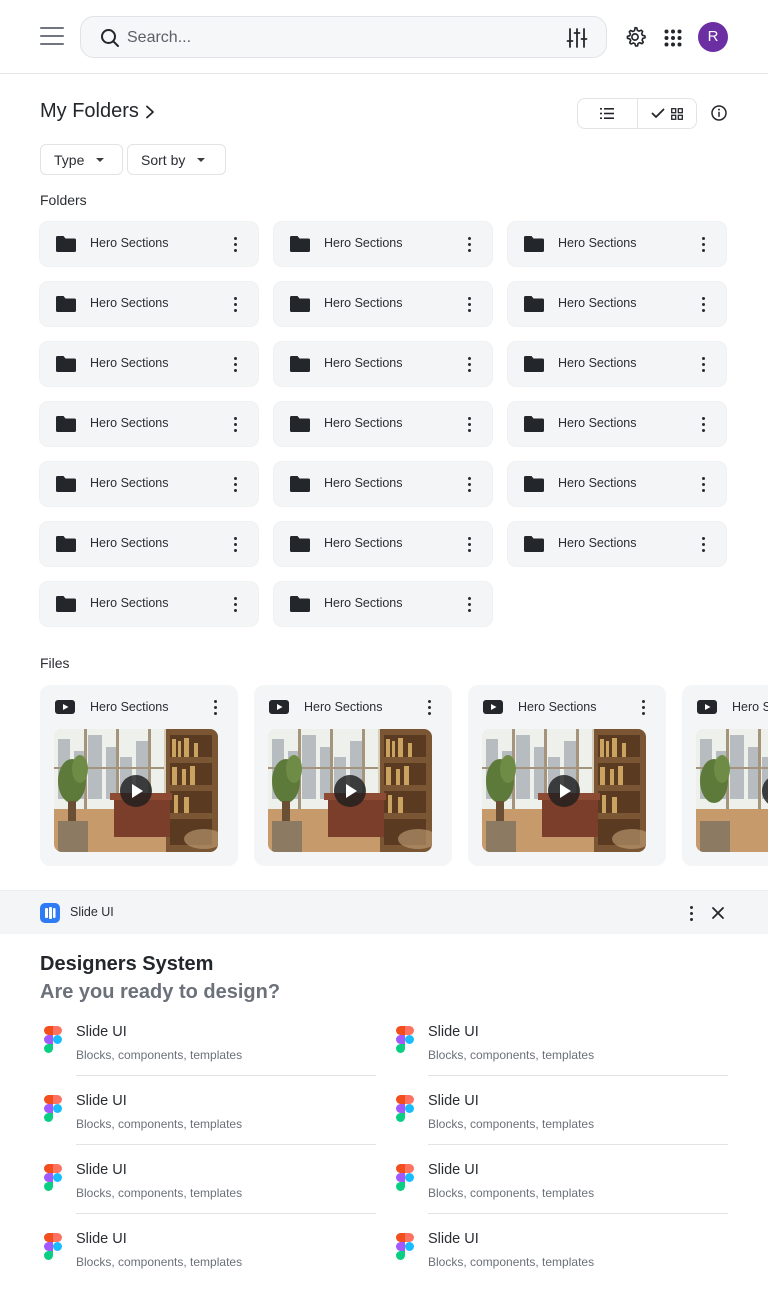 The image size is (768, 1293). Describe the element at coordinates (150, 111) in the screenshot. I see `chevron-right-icon` at that location.